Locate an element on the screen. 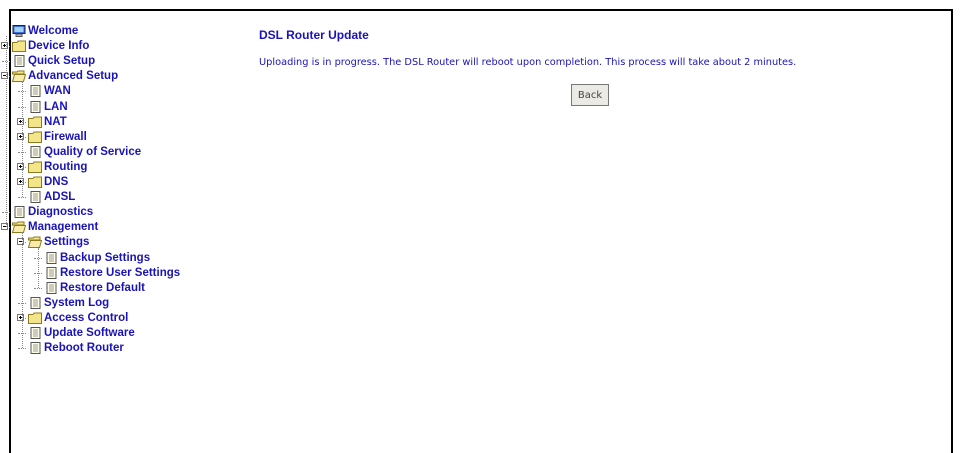 The image size is (960, 453). nav-item-label: Restore User Settings is located at coordinates (120, 272).